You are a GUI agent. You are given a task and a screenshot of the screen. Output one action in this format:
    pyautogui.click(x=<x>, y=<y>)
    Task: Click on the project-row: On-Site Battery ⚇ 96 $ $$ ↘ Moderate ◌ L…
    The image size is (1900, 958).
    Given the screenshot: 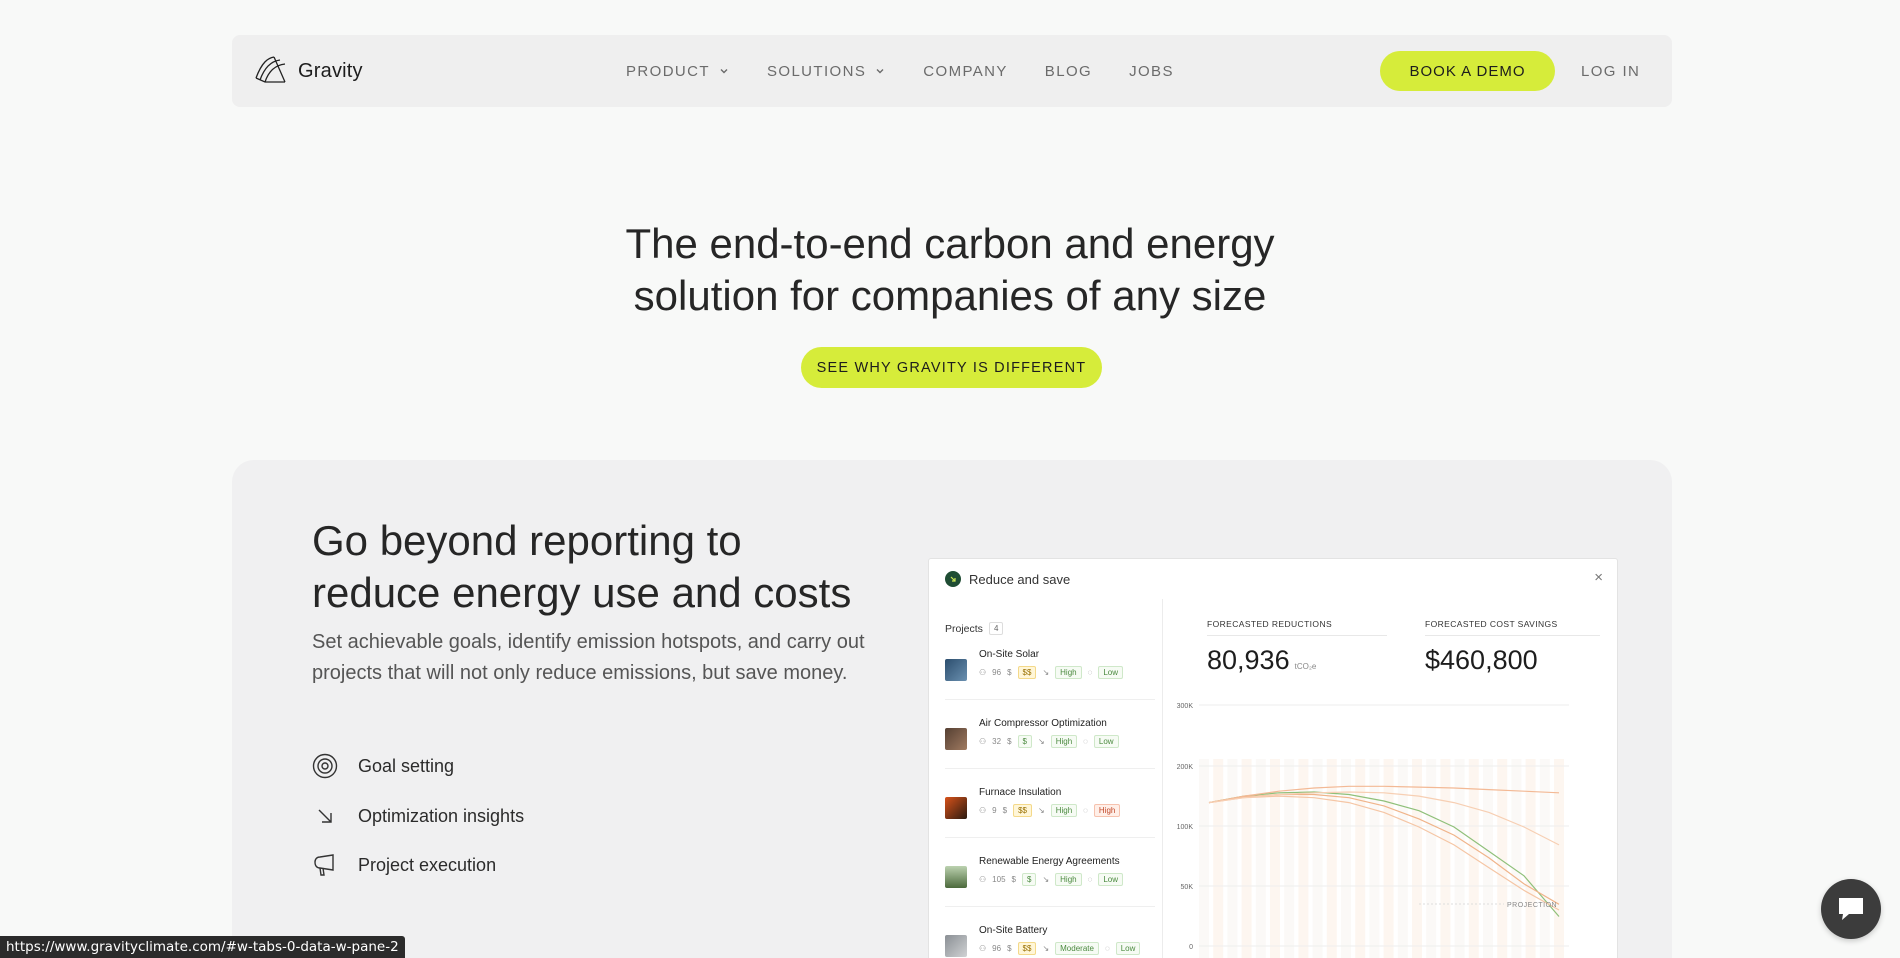 What is the action you would take?
    pyautogui.click(x=1050, y=941)
    